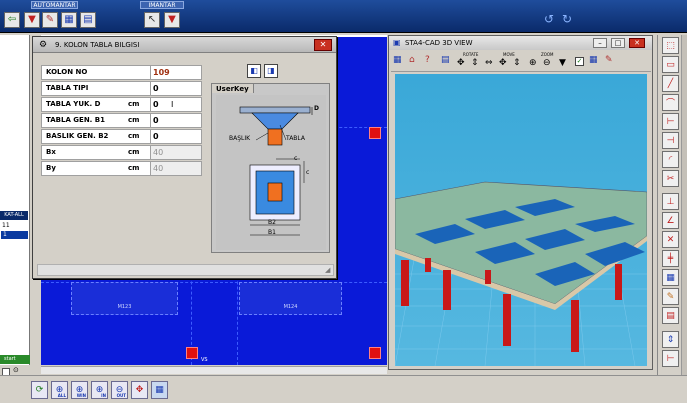 The height and width of the screenshot is (403, 687). Describe the element at coordinates (88, 20) in the screenshot. I see `grid-add-icon: ▤` at that location.